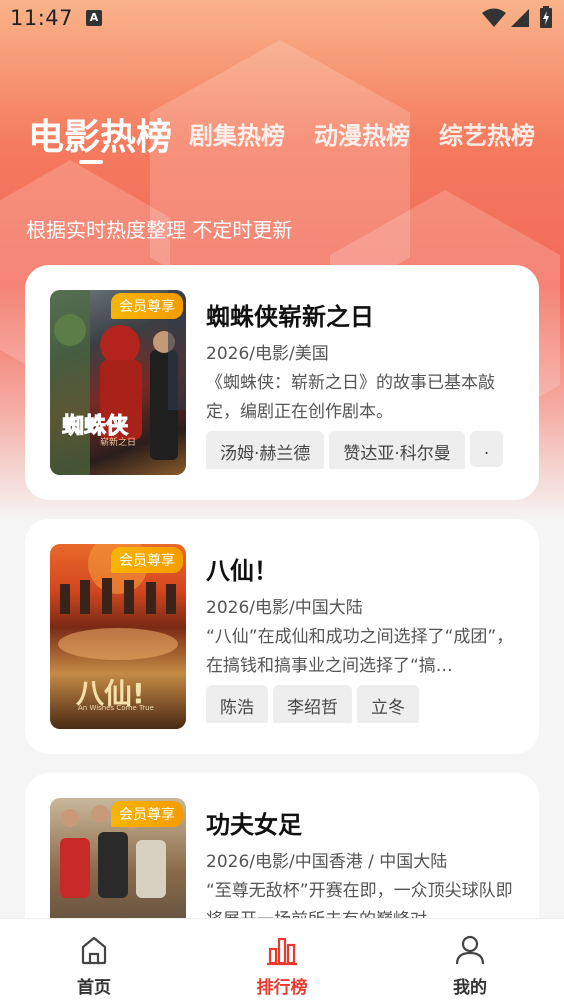 Image resolution: width=564 pixels, height=1004 pixels. What do you see at coordinates (362, 133) in the screenshot?
I see `tab-anime: 动漫热榜` at bounding box center [362, 133].